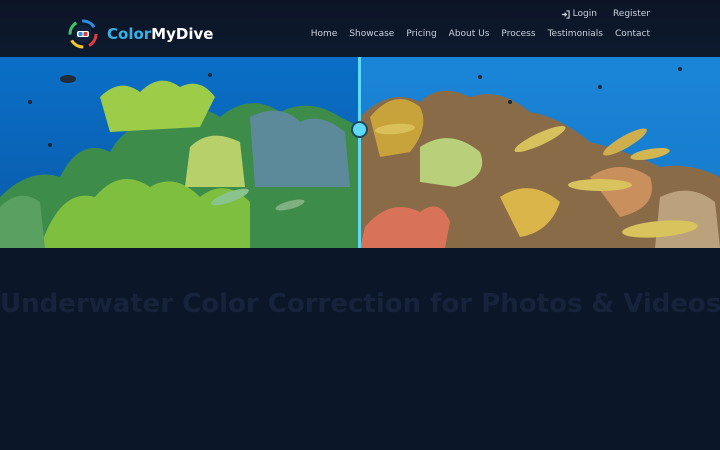 This screenshot has height=450, width=720. Describe the element at coordinates (371, 34) in the screenshot. I see `nav-item-showcase: Showcase` at that location.